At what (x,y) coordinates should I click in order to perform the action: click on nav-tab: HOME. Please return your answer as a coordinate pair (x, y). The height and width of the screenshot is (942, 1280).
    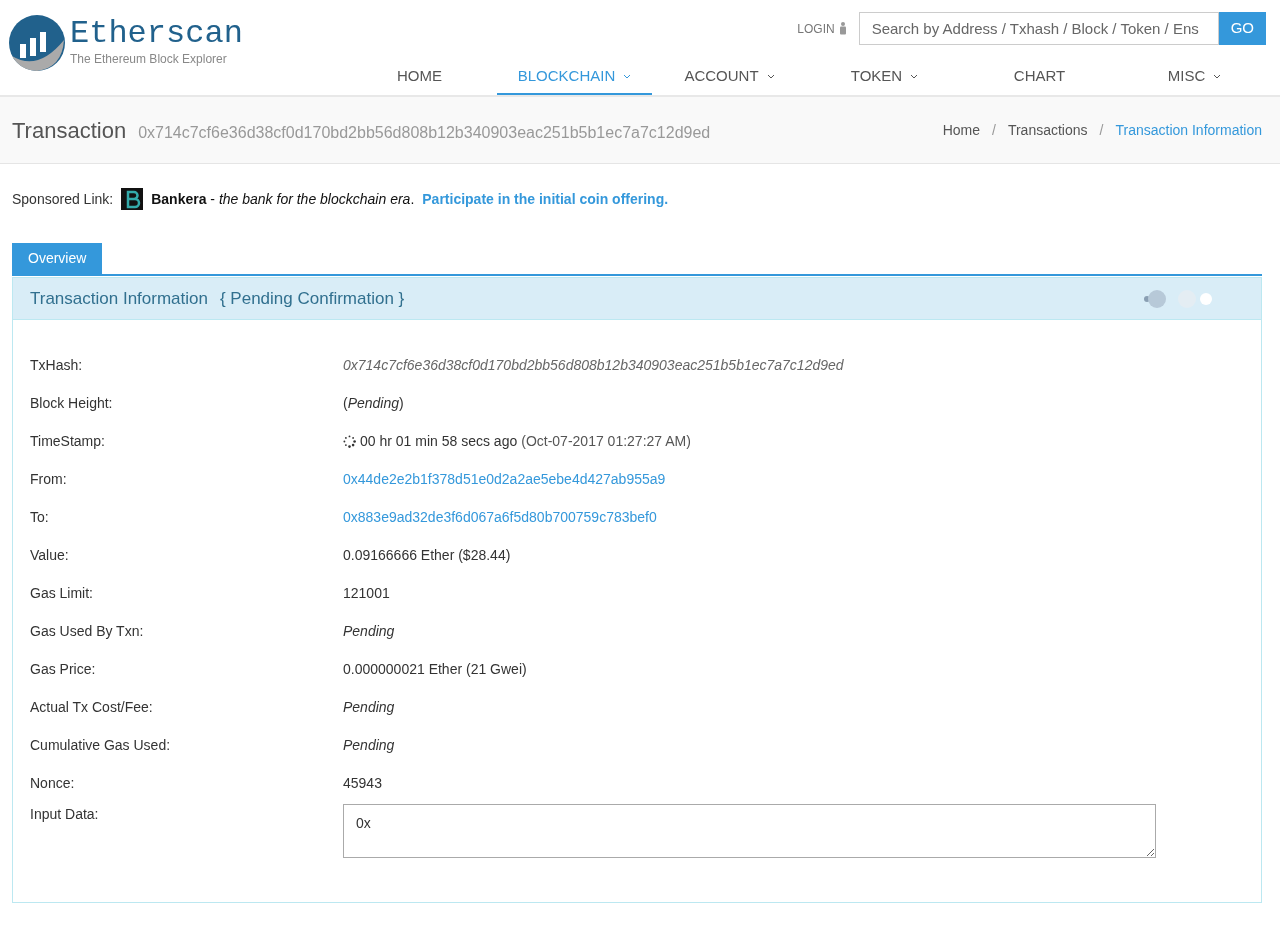
    Looking at the image, I should click on (419, 77).